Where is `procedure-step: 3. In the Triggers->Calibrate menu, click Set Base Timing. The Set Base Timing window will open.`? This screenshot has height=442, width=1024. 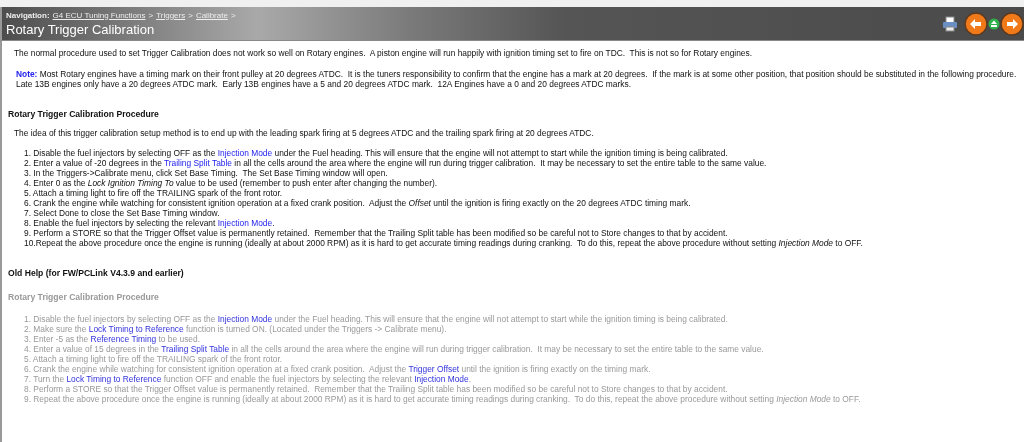
procedure-step: 3. In the Triggers->Calibrate menu, click Set Base Timing. The Set Base Timing window will open. is located at coordinates (524, 173).